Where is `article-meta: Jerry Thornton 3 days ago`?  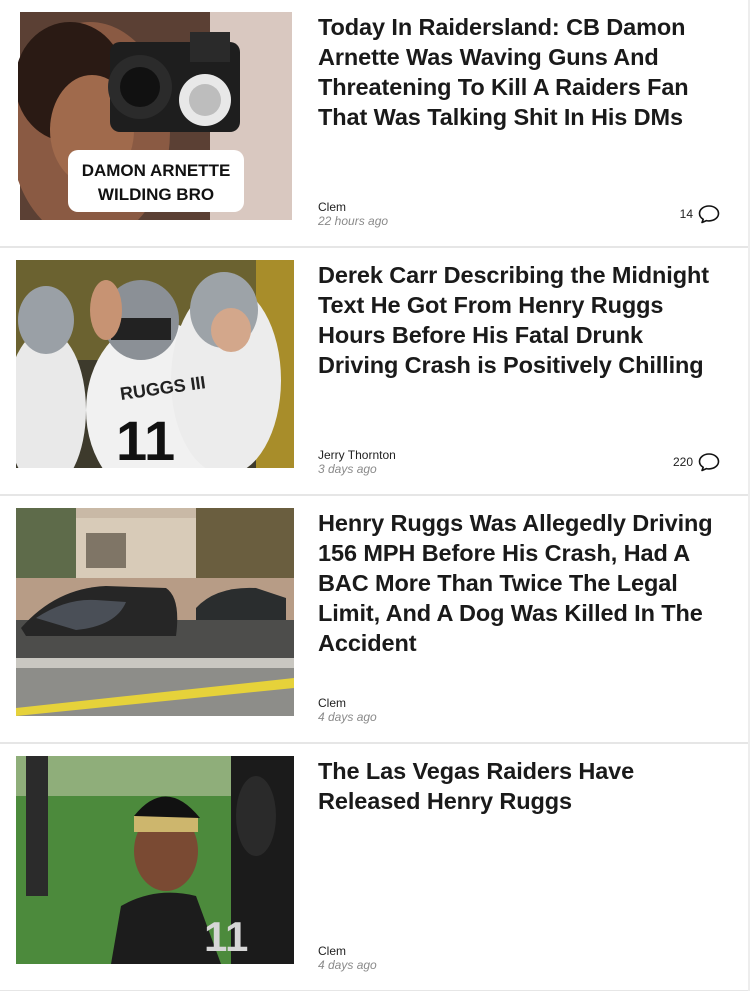 article-meta: Jerry Thornton 3 days ago is located at coordinates (357, 462).